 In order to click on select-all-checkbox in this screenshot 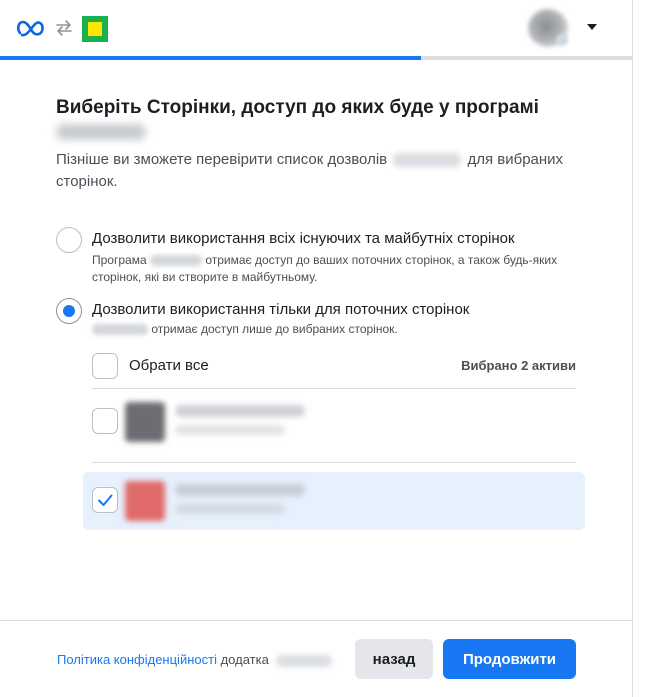, I will do `click(105, 366)`.